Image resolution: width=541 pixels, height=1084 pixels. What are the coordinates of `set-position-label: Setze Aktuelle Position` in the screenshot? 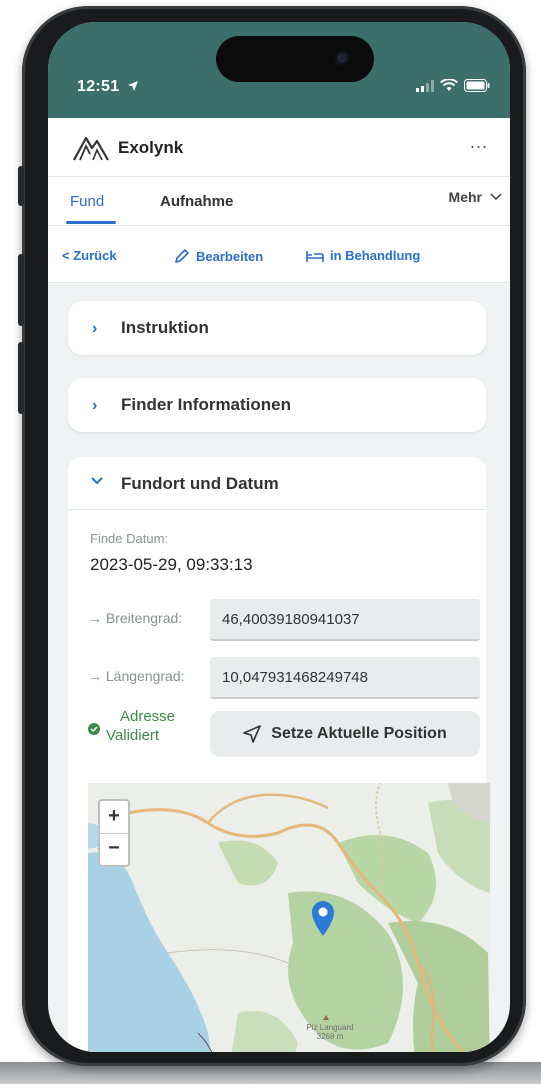 It's located at (359, 733).